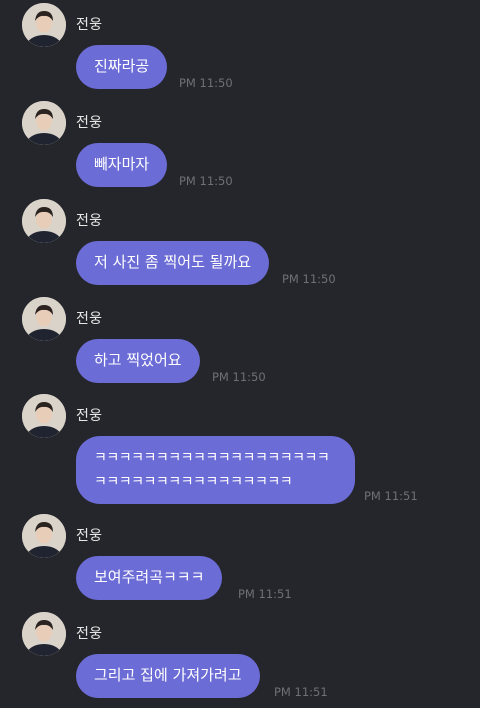  What do you see at coordinates (173, 263) in the screenshot?
I see `message-bubble: 저 사진 좀 찍어도 될까요` at bounding box center [173, 263].